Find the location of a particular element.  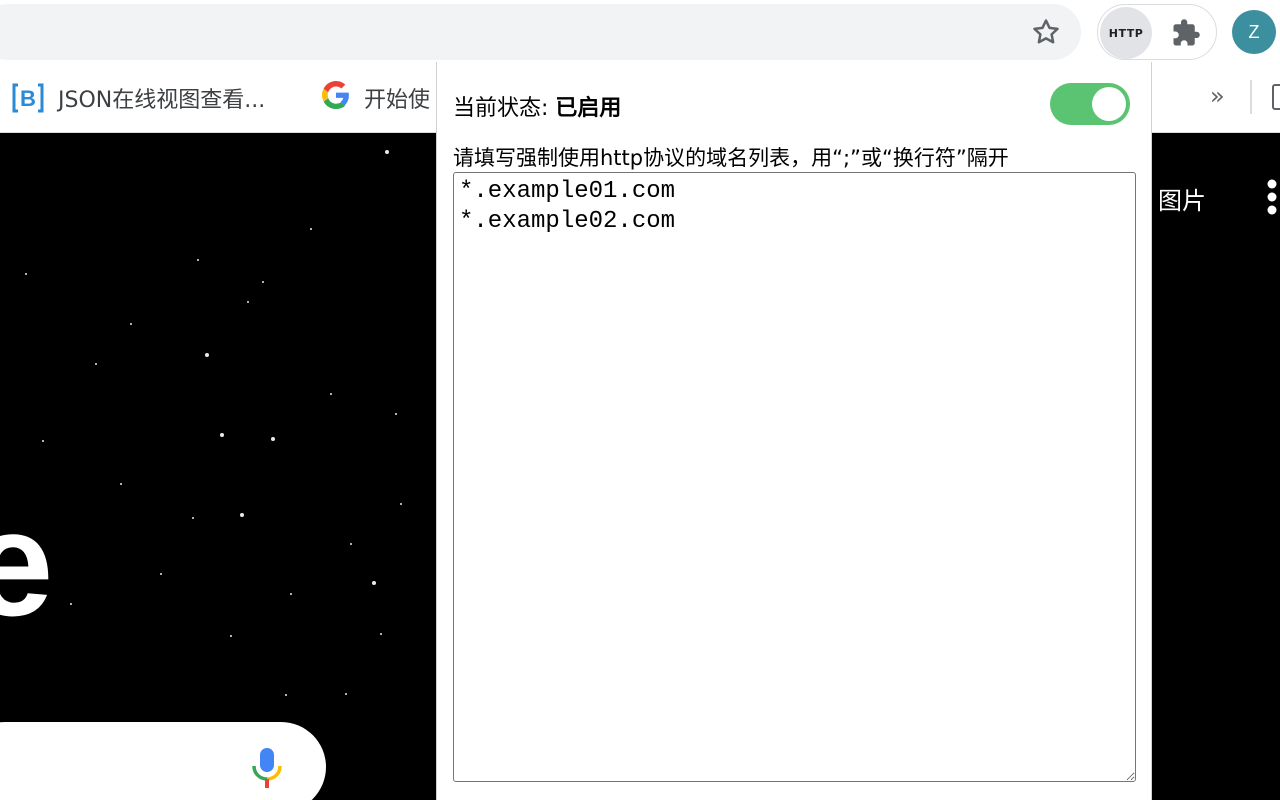

puzzle-icon is located at coordinates (1186, 33).